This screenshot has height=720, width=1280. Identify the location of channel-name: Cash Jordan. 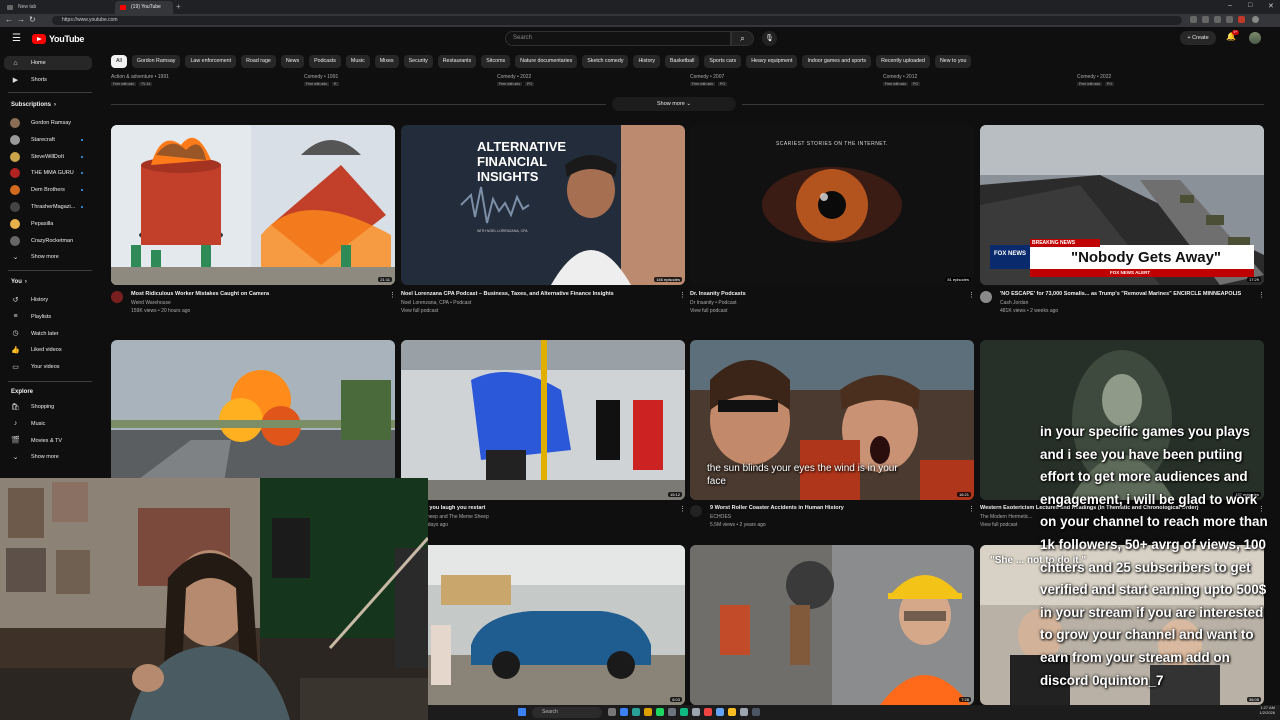
(1014, 303).